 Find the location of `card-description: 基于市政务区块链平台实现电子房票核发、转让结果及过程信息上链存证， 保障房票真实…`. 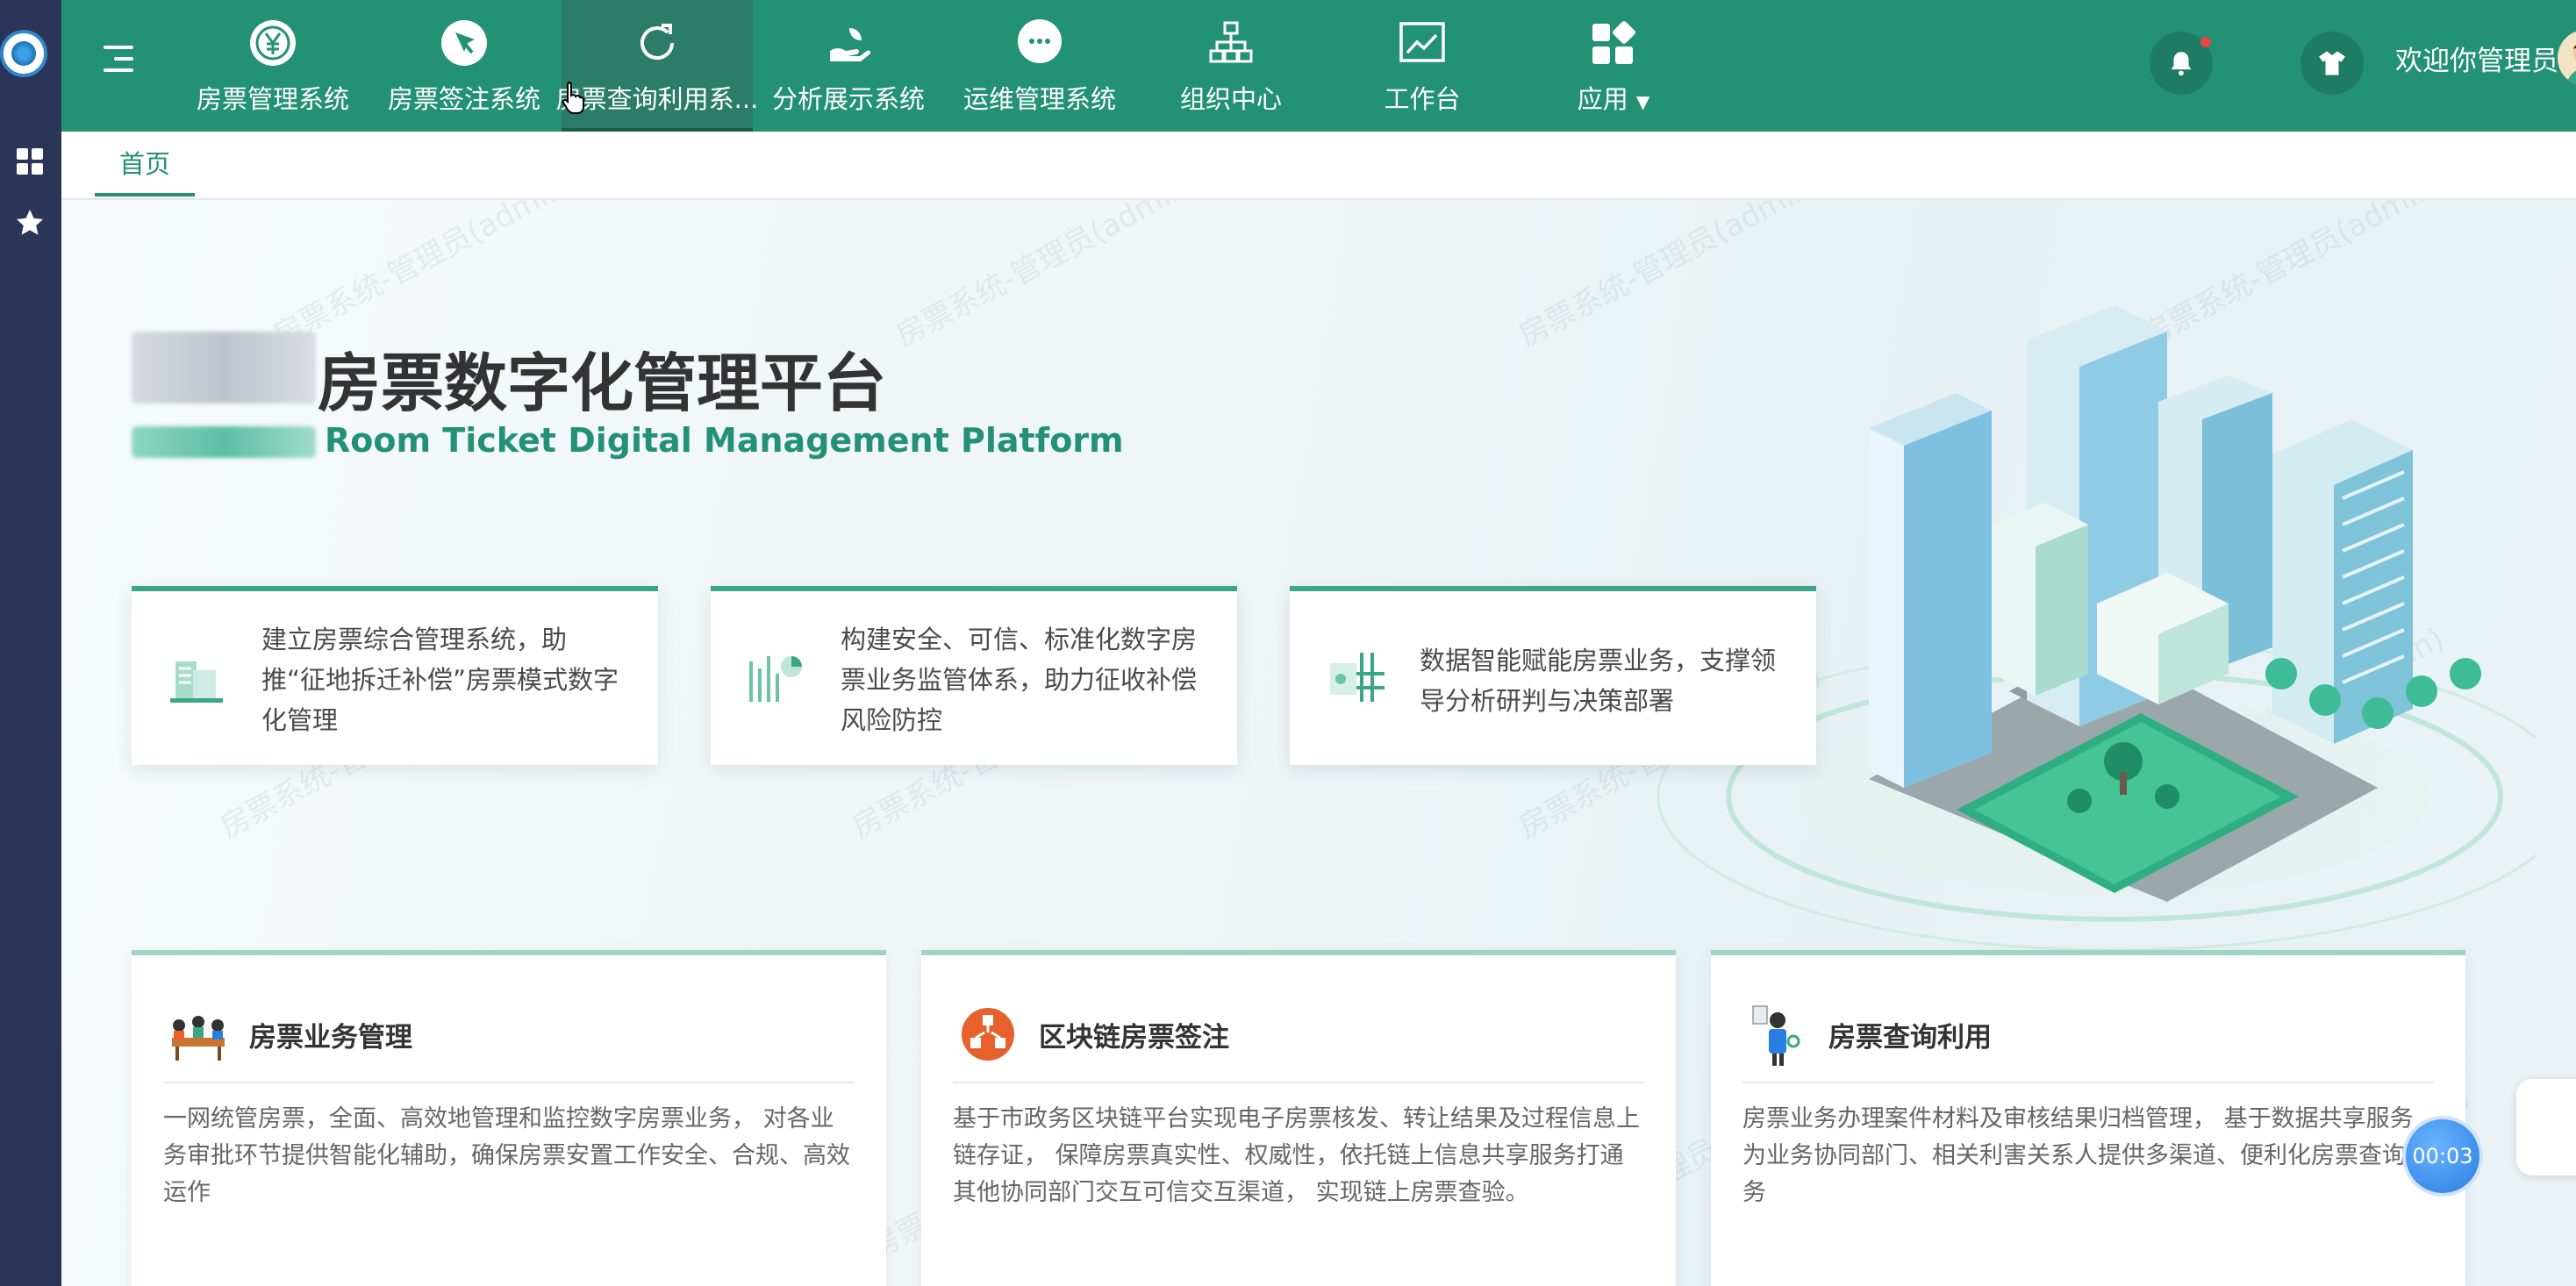

card-description: 基于市政务区块链平台实现电子房票核发、转让结果及过程信息上链存证， 保障房票真实… is located at coordinates (1296, 1155).